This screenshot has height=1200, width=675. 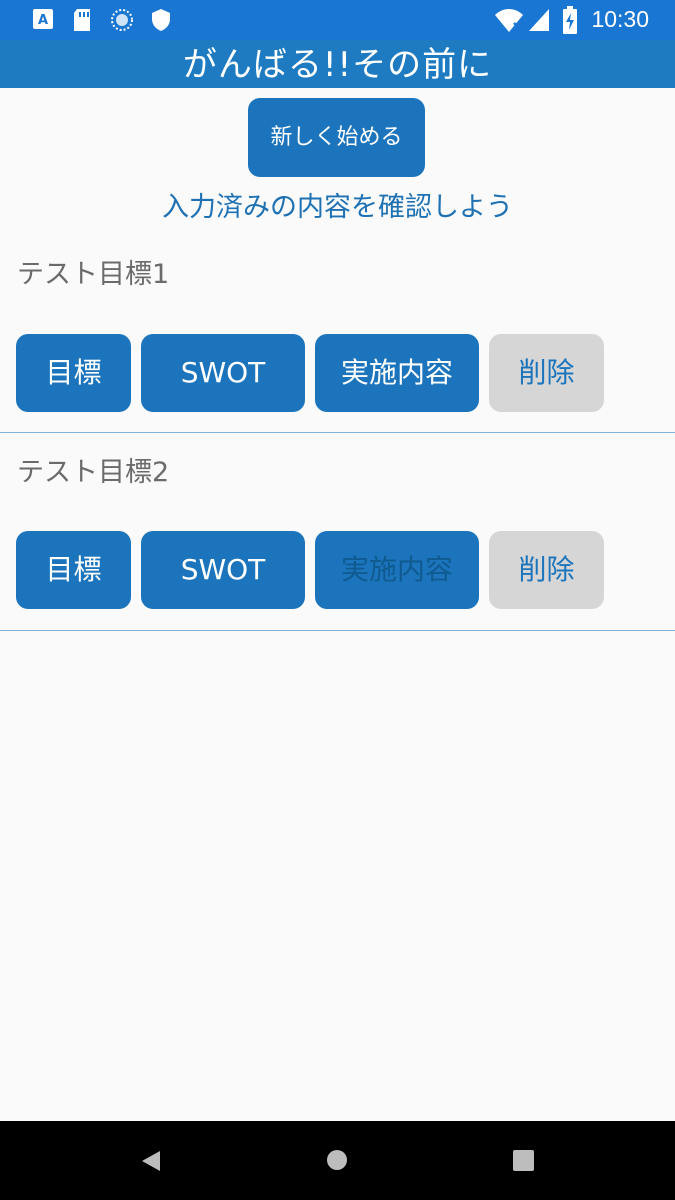 I want to click on signal-icon, so click(x=539, y=20).